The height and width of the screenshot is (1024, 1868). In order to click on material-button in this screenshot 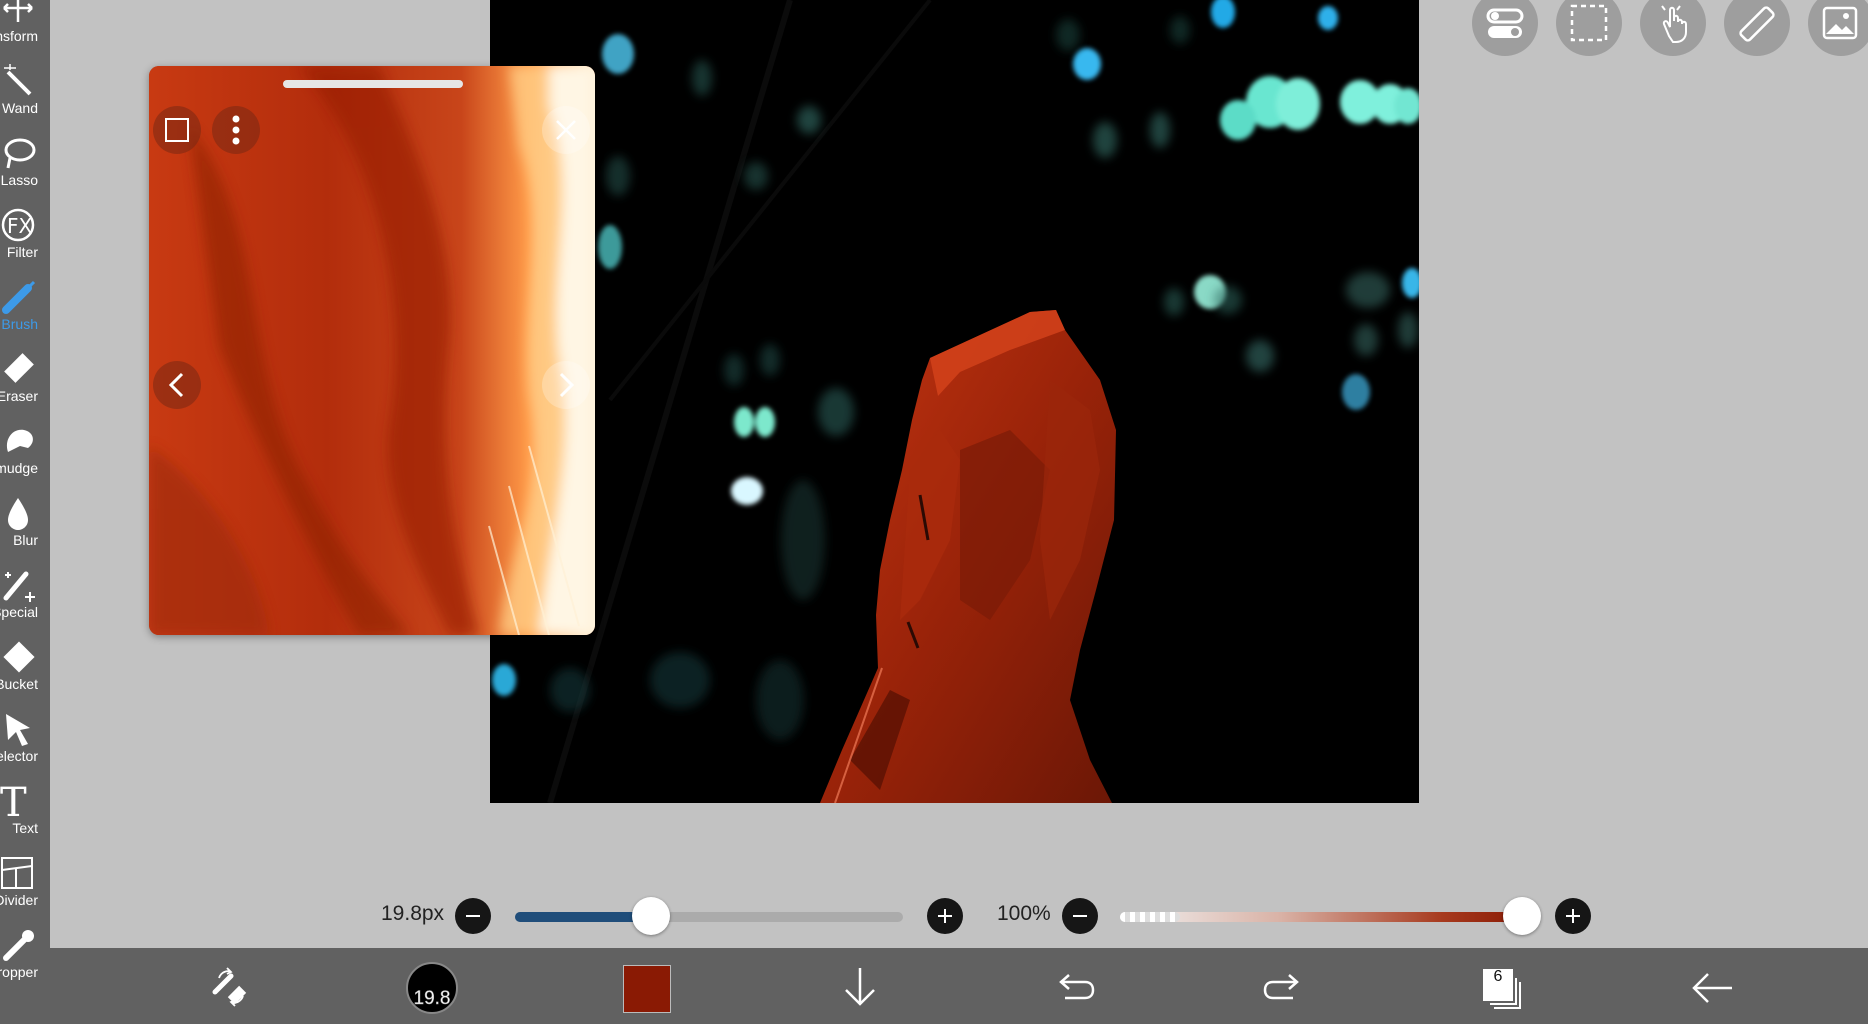, I will do `click(1838, 28)`.